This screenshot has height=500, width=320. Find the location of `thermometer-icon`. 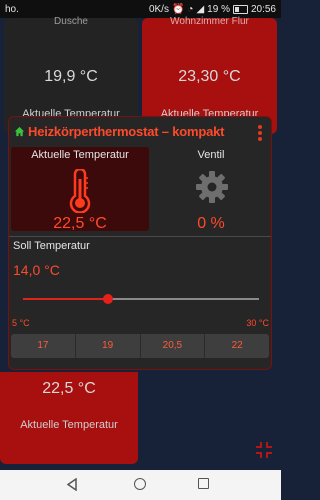

thermometer-icon is located at coordinates (80, 191).